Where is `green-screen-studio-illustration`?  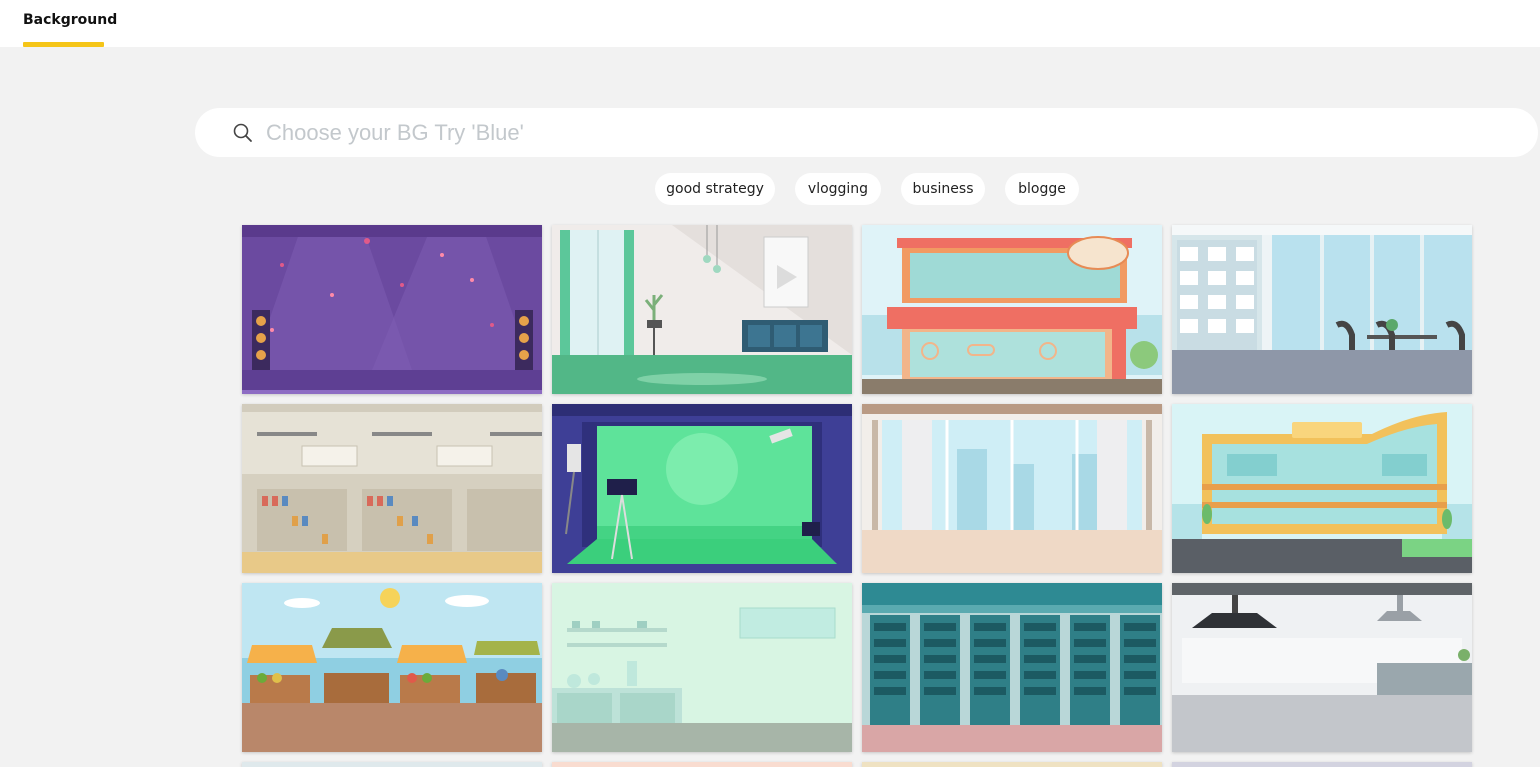
green-screen-studio-illustration is located at coordinates (702, 488).